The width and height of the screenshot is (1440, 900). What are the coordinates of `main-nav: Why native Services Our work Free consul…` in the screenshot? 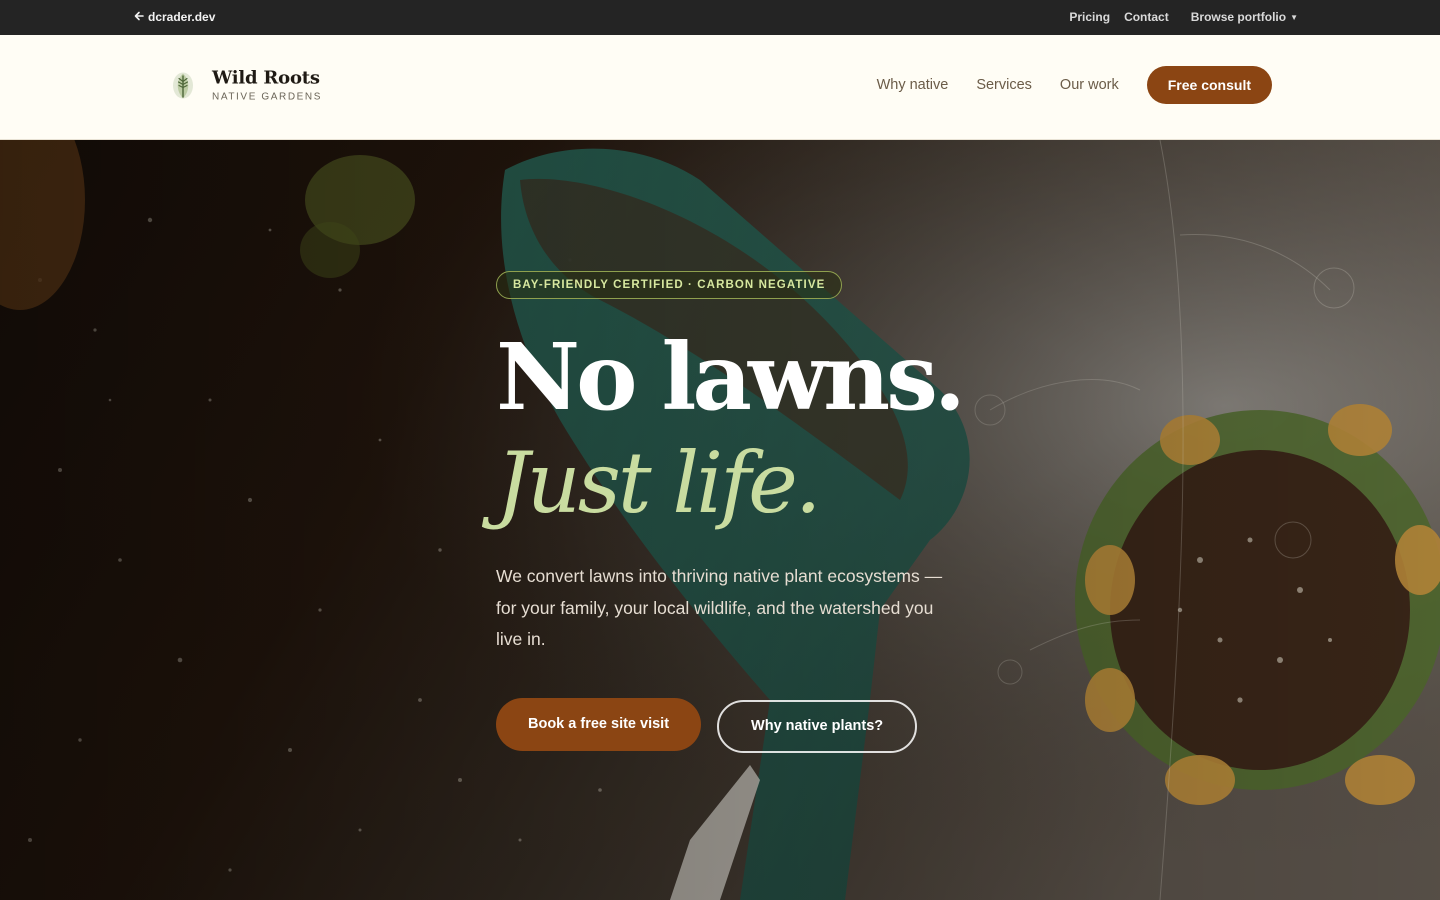 It's located at (1074, 85).